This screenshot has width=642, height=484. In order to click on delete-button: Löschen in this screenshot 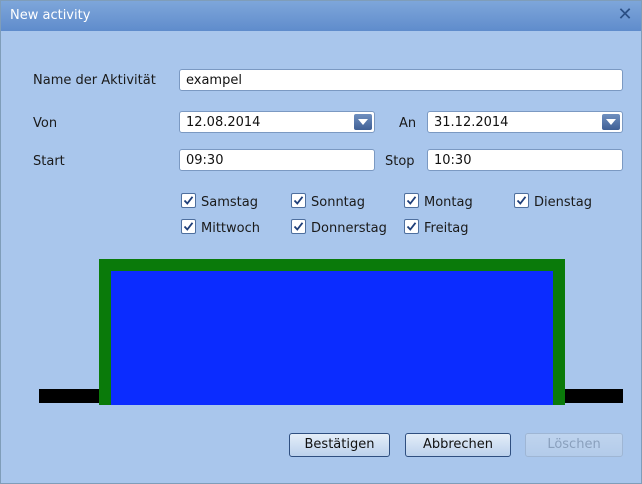, I will do `click(574, 445)`.